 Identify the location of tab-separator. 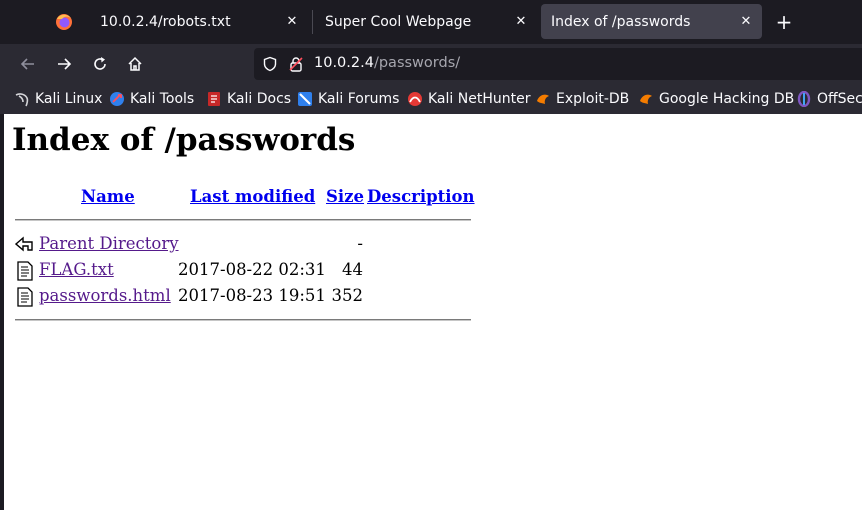
(312, 22).